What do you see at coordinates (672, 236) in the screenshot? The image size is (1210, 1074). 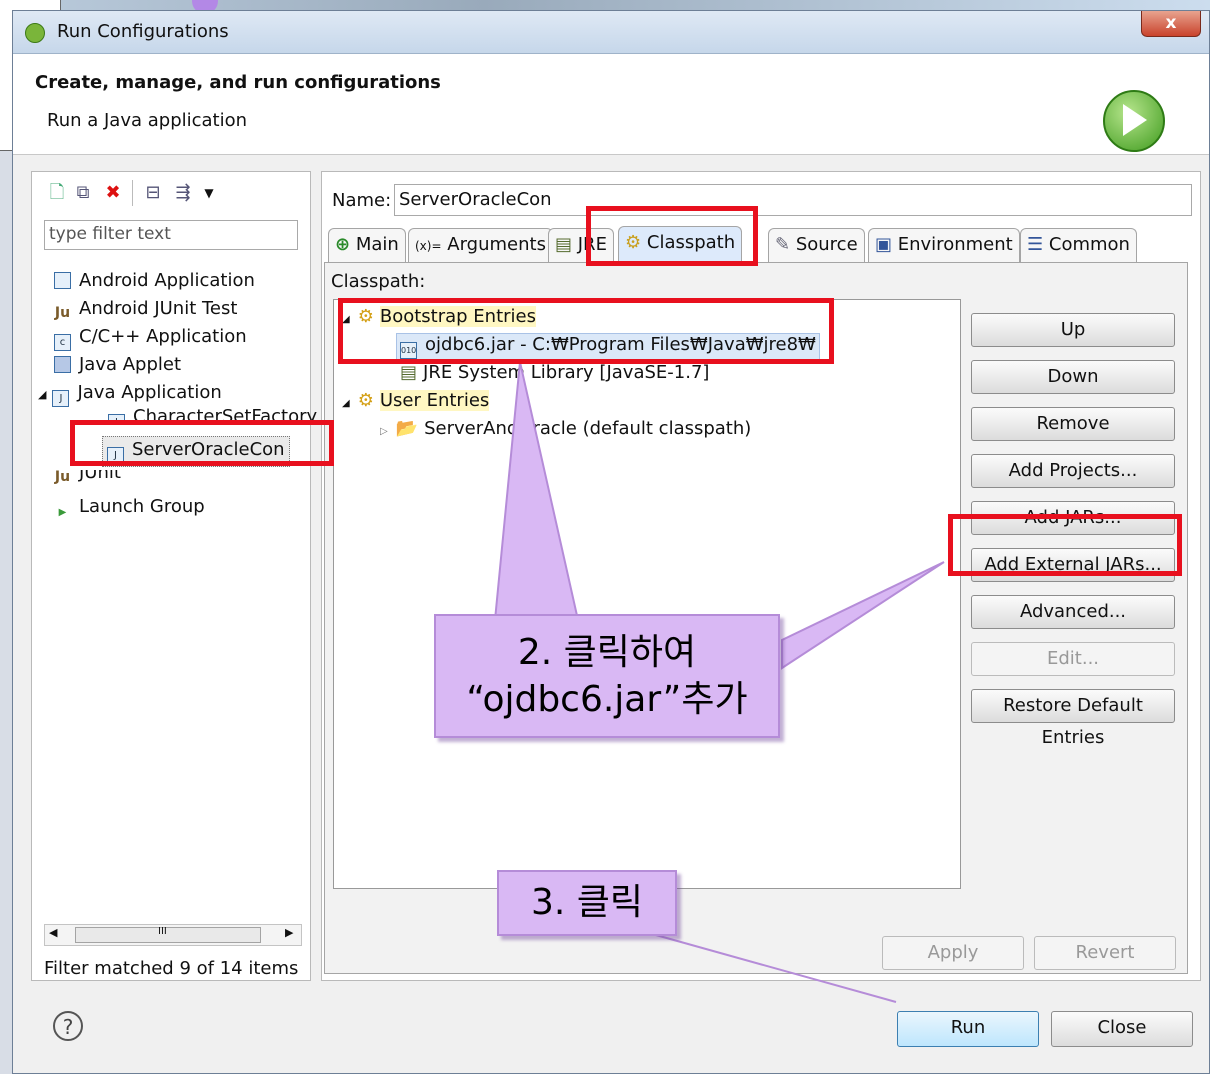 I see `highlight-classpath-tab` at bounding box center [672, 236].